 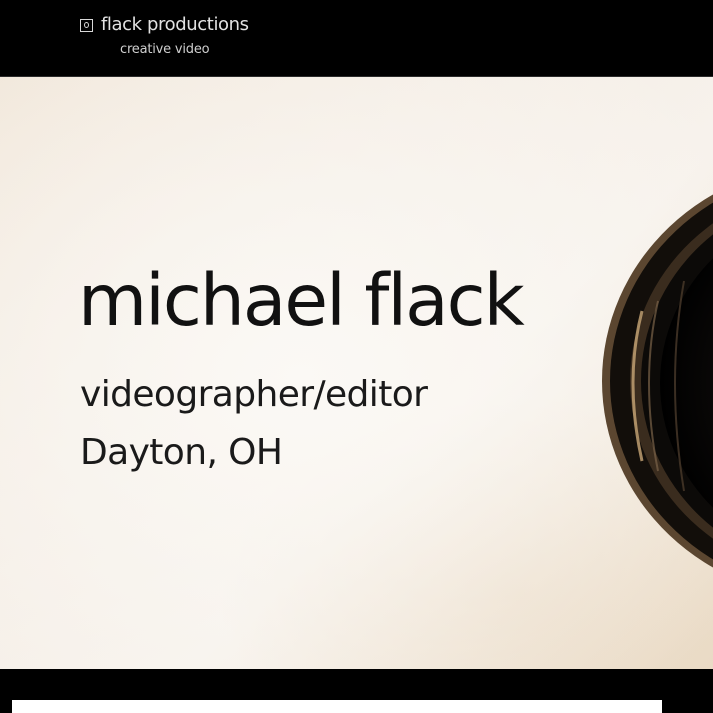 I want to click on hero-role: videographer/editor, so click(x=254, y=394).